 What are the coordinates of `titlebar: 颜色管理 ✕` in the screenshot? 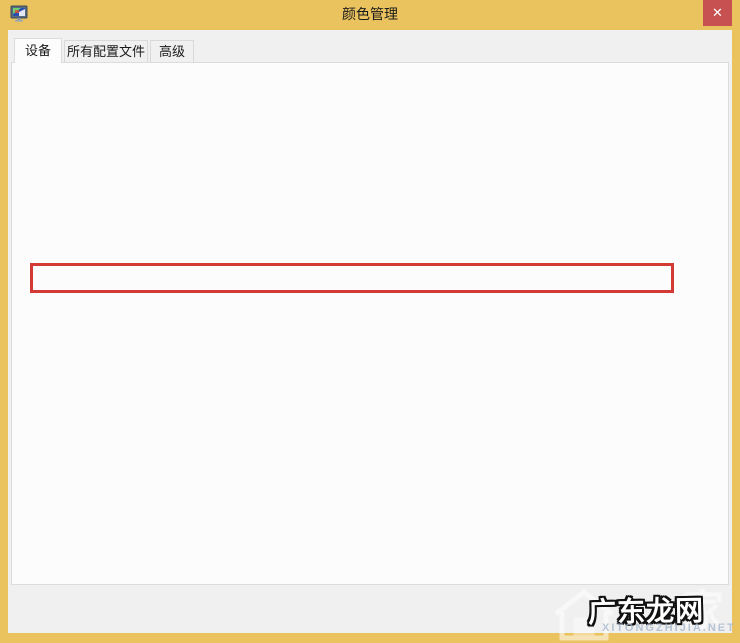 It's located at (370, 15).